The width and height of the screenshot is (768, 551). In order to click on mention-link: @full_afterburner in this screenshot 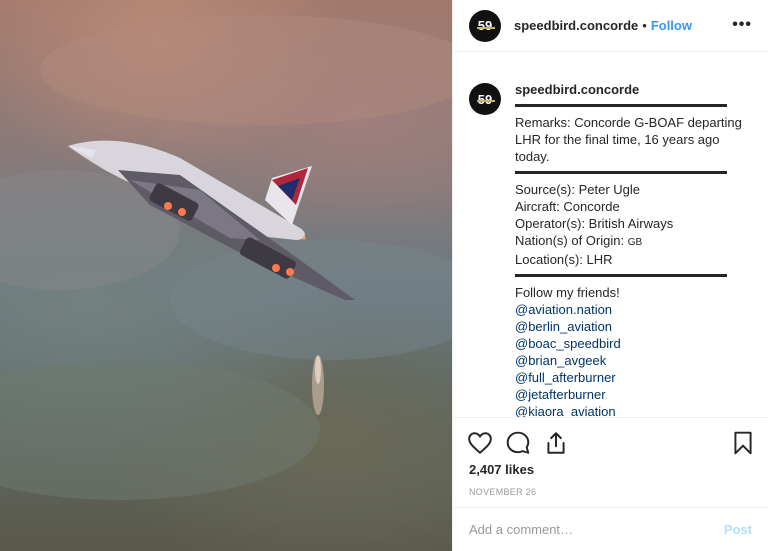, I will do `click(631, 377)`.